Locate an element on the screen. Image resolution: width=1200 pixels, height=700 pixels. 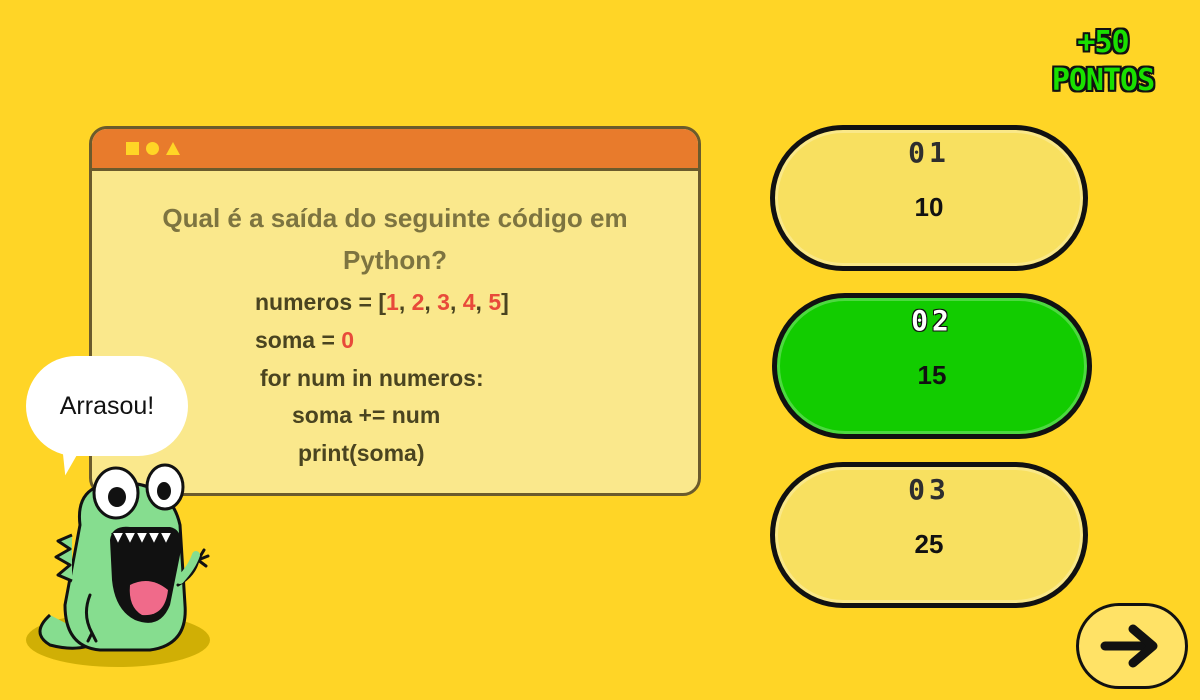
answer-option-2: 02 15 is located at coordinates (932, 366).